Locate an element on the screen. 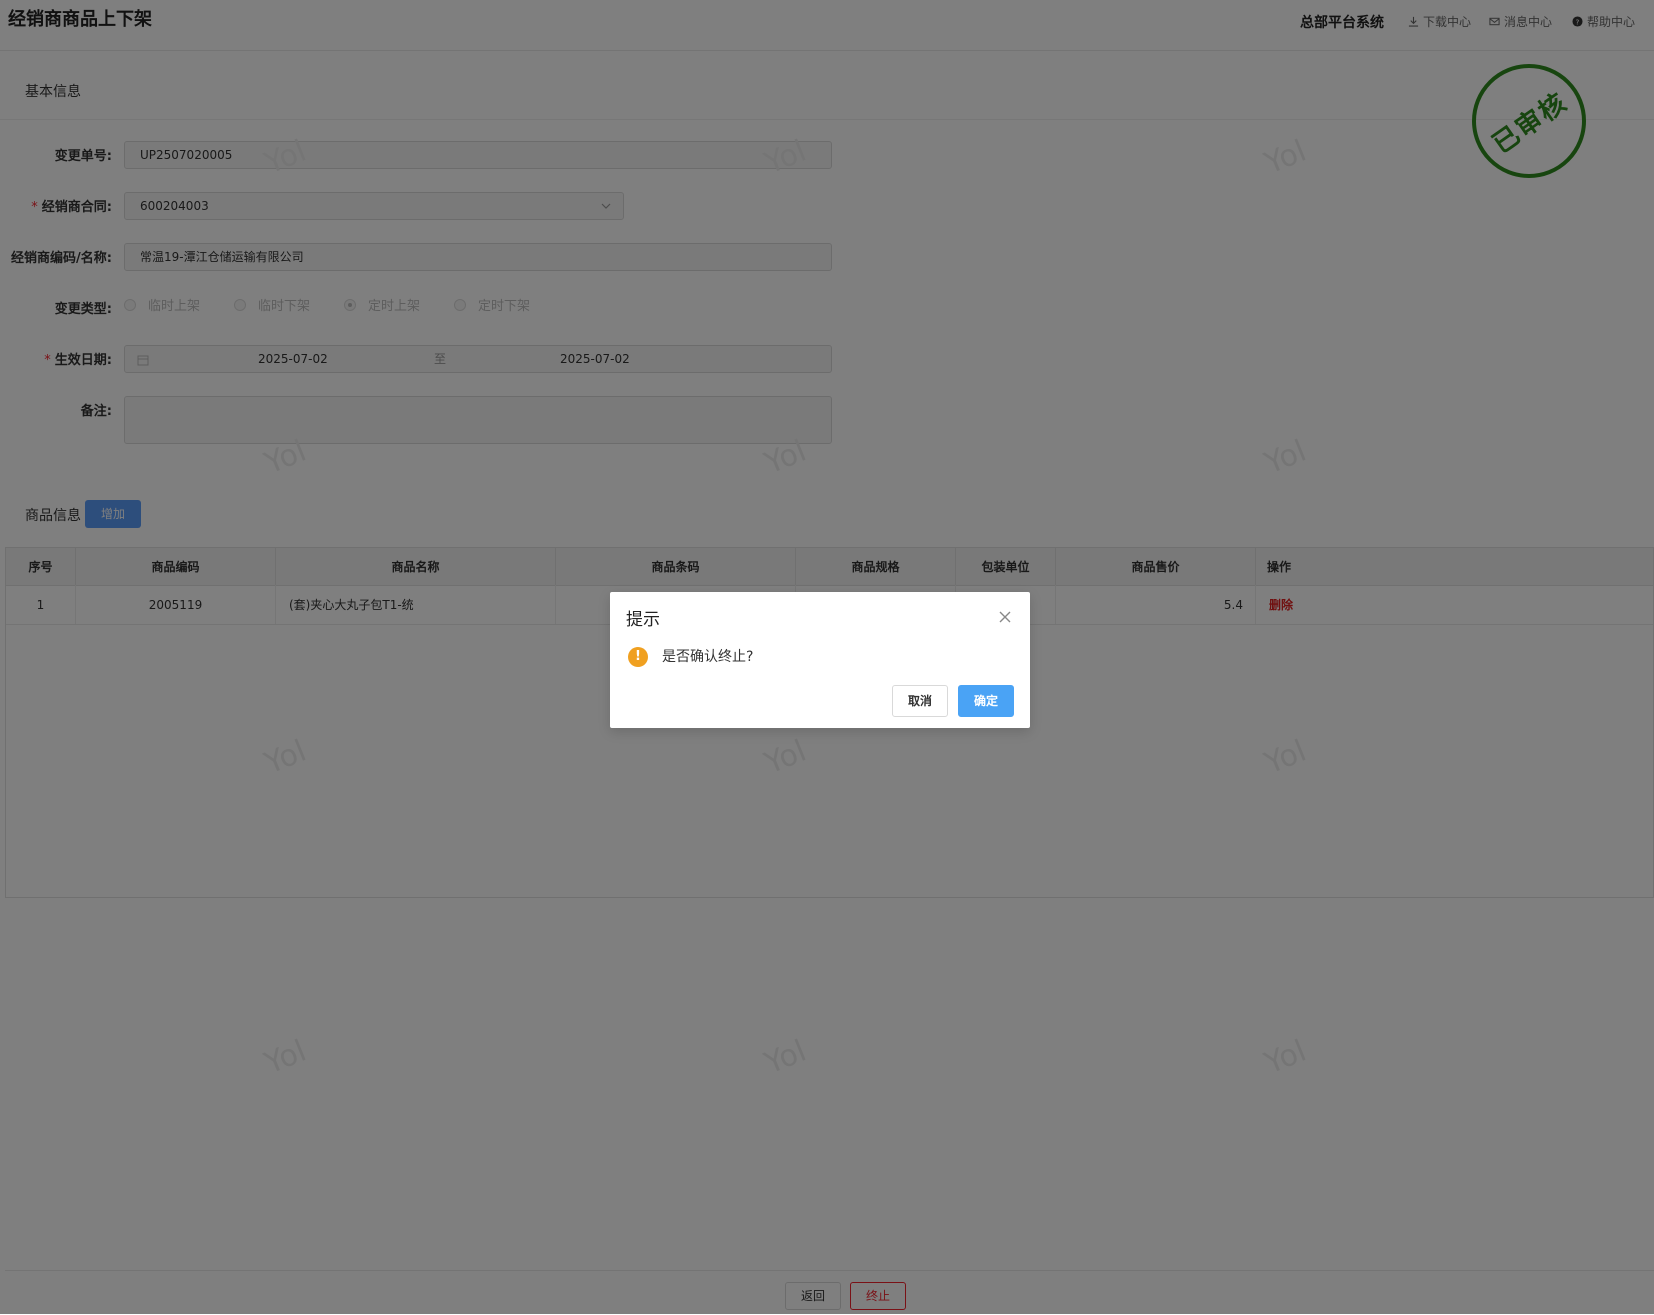 This screenshot has width=1654, height=1315. confirm-button: 确定 is located at coordinates (986, 701).